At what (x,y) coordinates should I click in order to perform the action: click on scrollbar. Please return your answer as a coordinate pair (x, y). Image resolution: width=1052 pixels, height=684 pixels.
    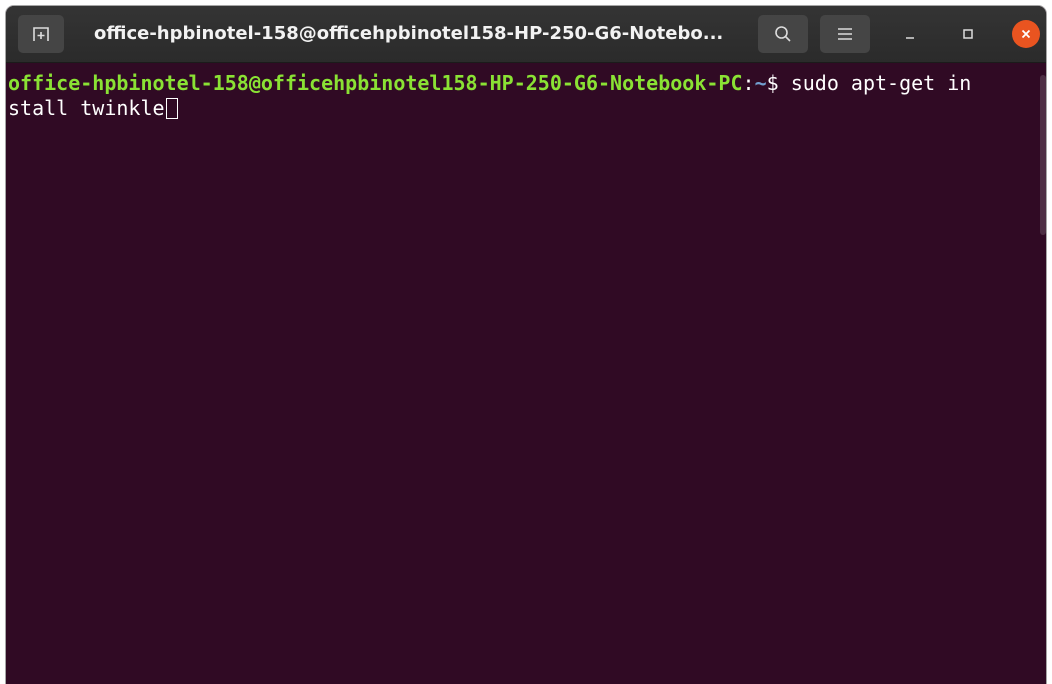
    Looking at the image, I should click on (1043, 155).